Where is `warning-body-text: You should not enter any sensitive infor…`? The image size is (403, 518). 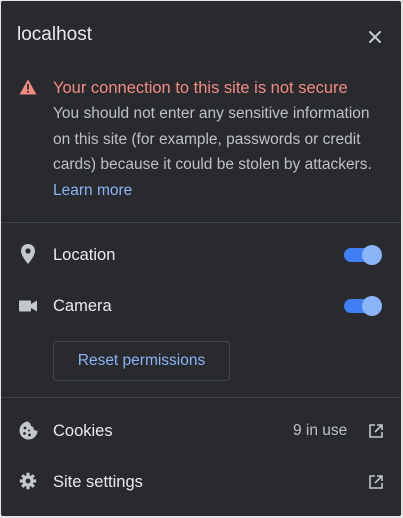
warning-body-text: You should not enter any sensitive infor… is located at coordinates (212, 139).